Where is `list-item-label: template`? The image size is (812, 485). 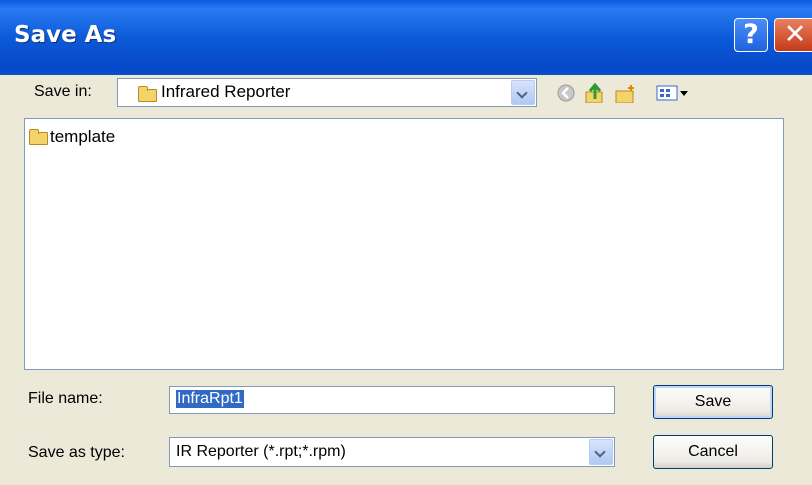 list-item-label: template is located at coordinates (83, 136).